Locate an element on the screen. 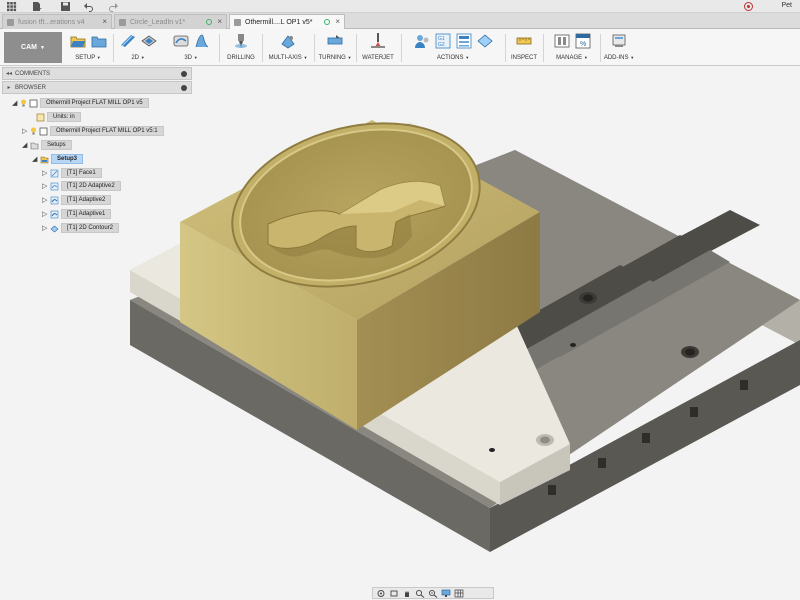  group-label: 2D is located at coordinates (135, 58).